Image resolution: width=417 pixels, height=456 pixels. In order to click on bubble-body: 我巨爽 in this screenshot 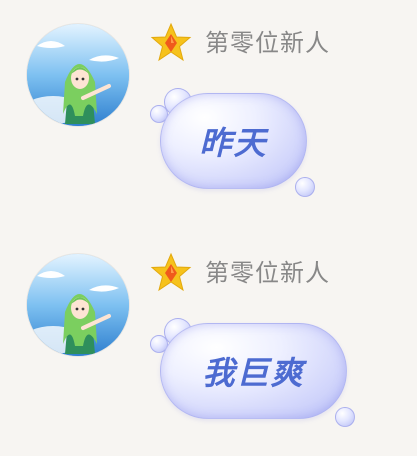, I will do `click(253, 371)`.